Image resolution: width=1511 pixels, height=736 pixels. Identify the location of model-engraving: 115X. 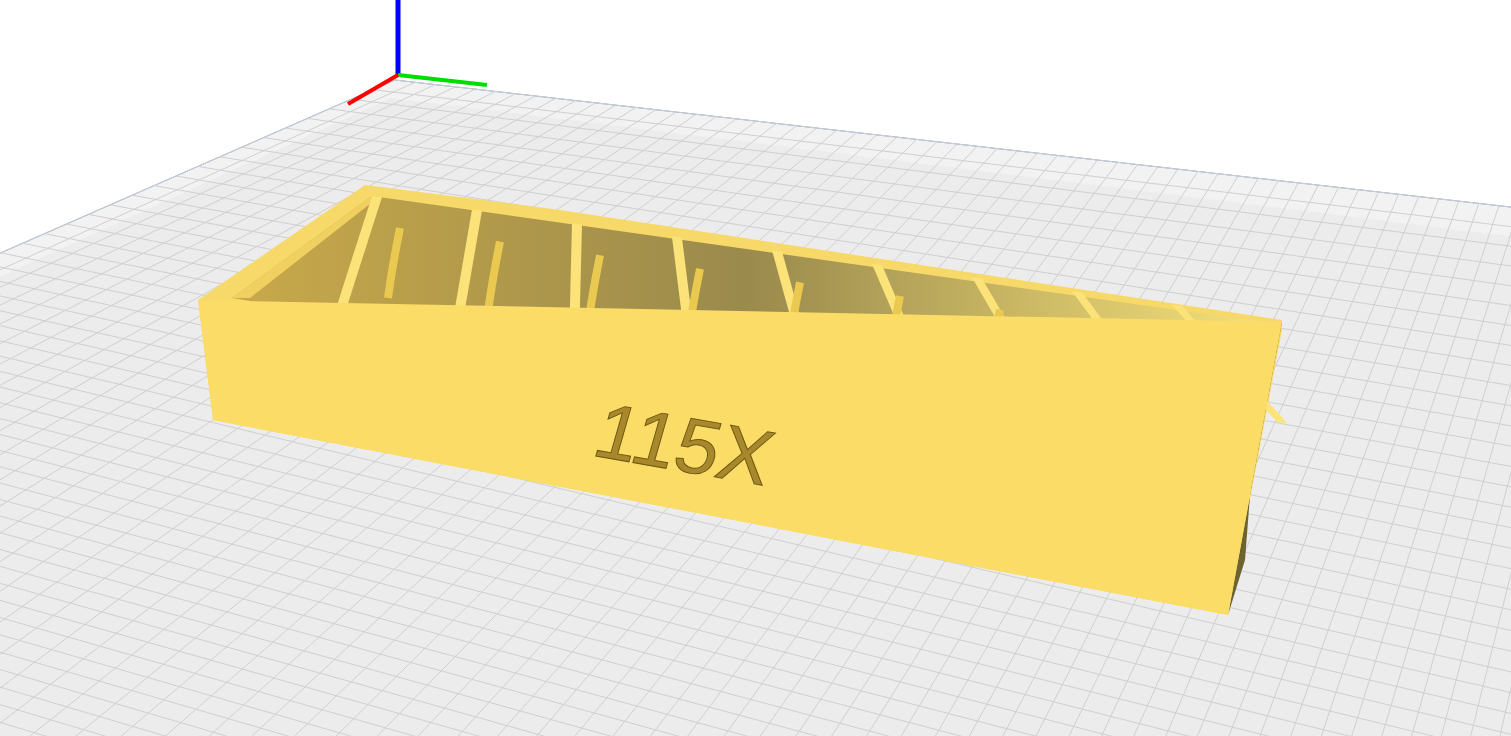
(684, 444).